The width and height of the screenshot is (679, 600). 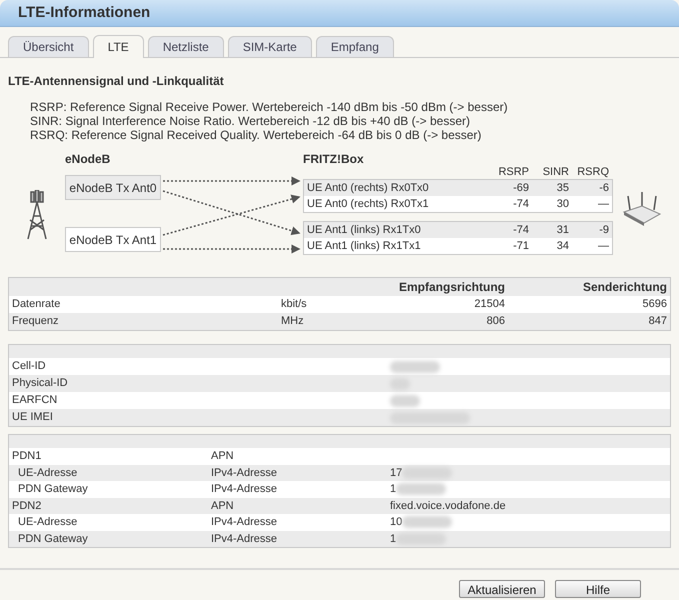 What do you see at coordinates (29, 366) in the screenshot?
I see `row-label: Cell-ID` at bounding box center [29, 366].